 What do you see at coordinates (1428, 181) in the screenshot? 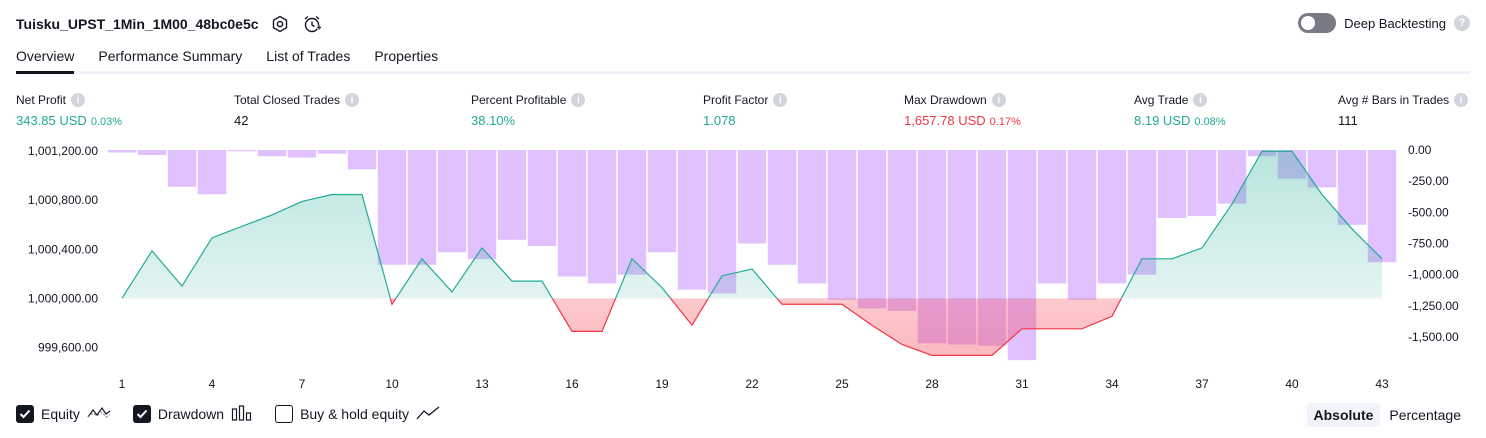
I see `right-axis-tick-label: -250.00` at bounding box center [1428, 181].